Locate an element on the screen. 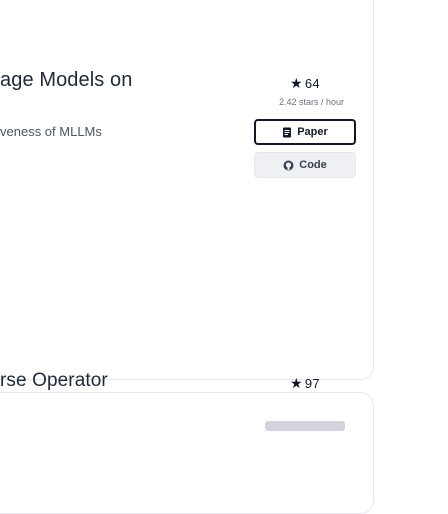 The width and height of the screenshot is (448, 514). star-count: ★ 64 is located at coordinates (305, 83).